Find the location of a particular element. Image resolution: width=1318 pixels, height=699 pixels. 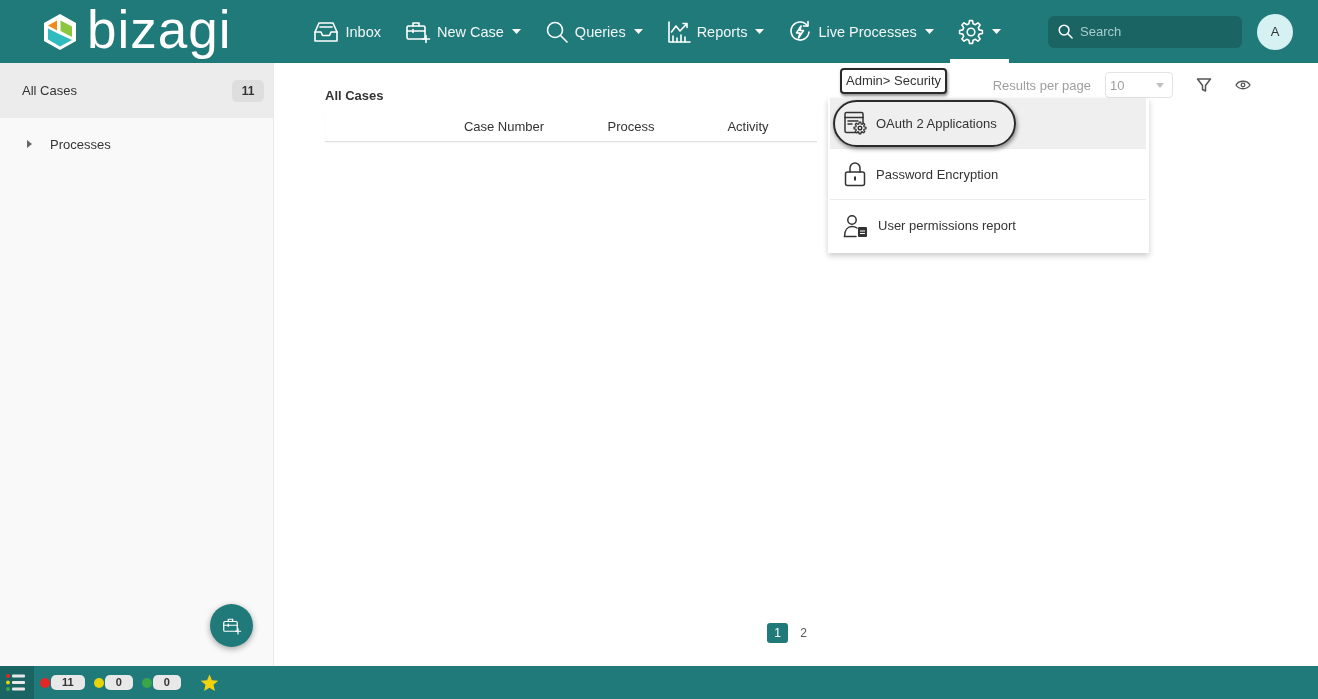

nav-item: Queries is located at coordinates (593, 31).